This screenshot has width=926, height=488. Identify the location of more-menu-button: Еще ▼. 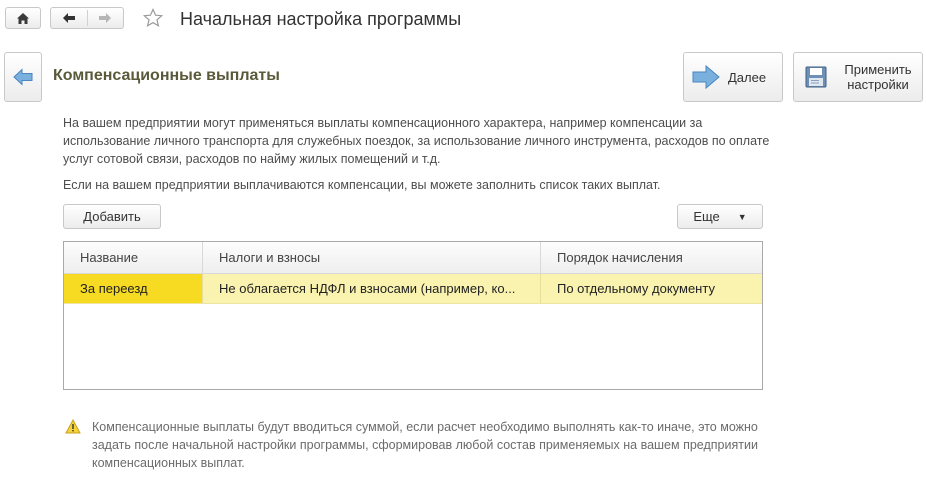
(720, 216).